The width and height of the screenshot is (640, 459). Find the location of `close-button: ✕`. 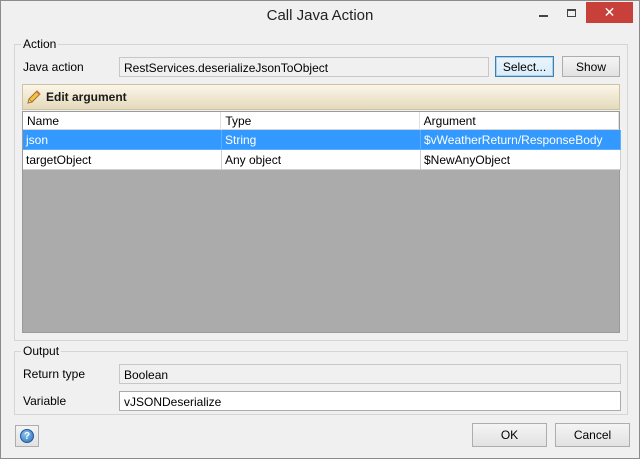

close-button: ✕ is located at coordinates (609, 12).